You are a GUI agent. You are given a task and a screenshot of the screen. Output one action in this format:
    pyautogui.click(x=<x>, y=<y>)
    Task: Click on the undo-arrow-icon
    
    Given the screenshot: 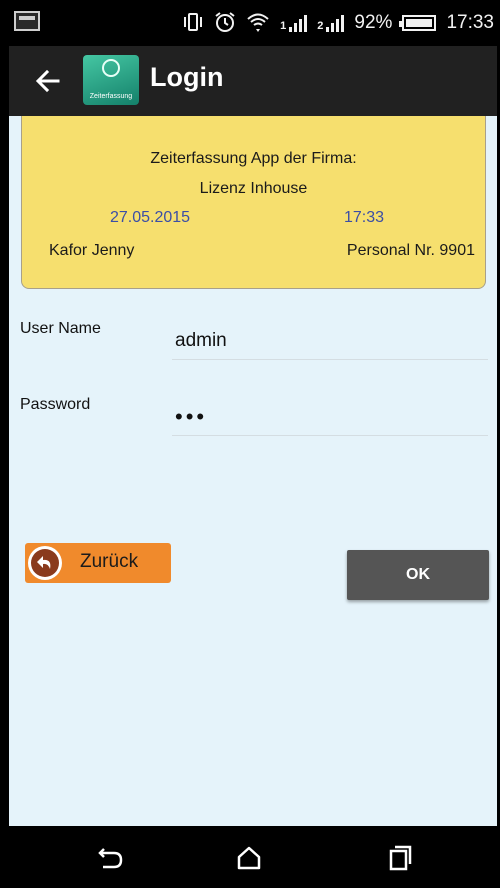 What is the action you would take?
    pyautogui.click(x=45, y=563)
    